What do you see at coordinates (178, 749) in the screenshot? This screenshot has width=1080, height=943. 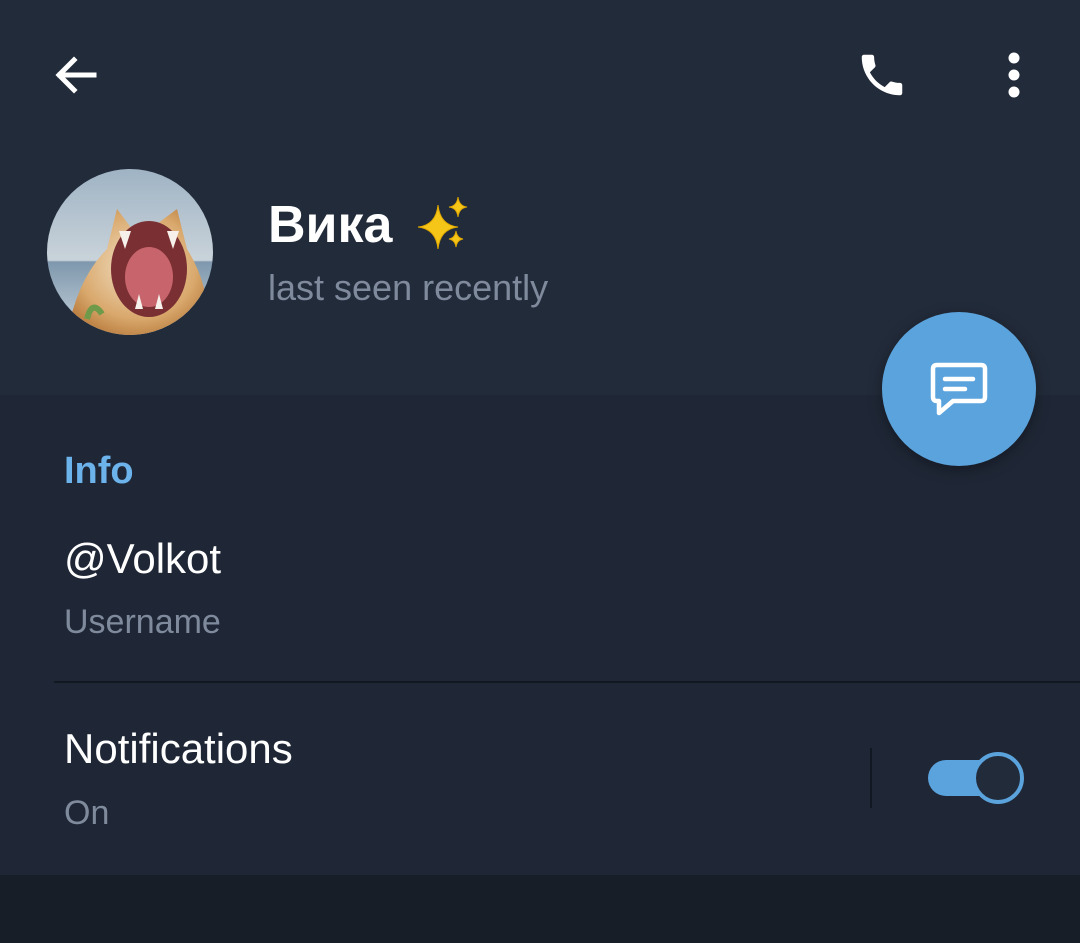 I see `notifications-title: Notifications` at bounding box center [178, 749].